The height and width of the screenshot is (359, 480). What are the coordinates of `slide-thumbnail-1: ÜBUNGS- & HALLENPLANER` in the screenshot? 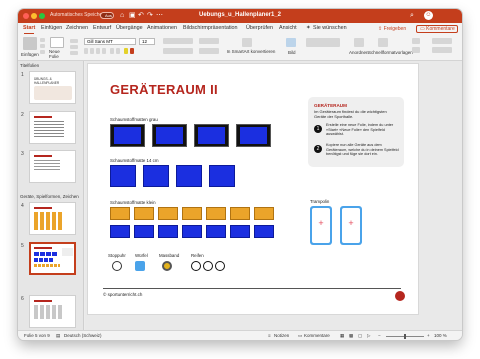 It's located at (52, 87).